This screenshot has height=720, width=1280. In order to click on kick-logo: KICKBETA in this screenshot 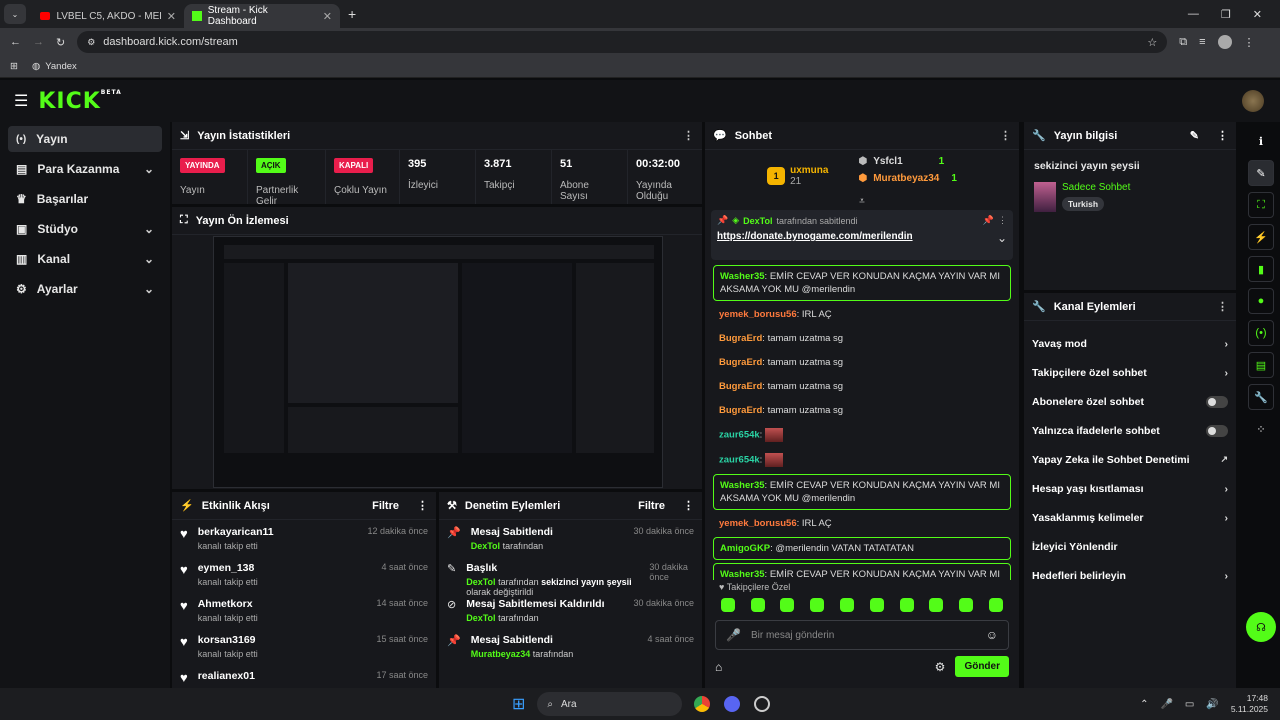, I will do `click(79, 101)`.